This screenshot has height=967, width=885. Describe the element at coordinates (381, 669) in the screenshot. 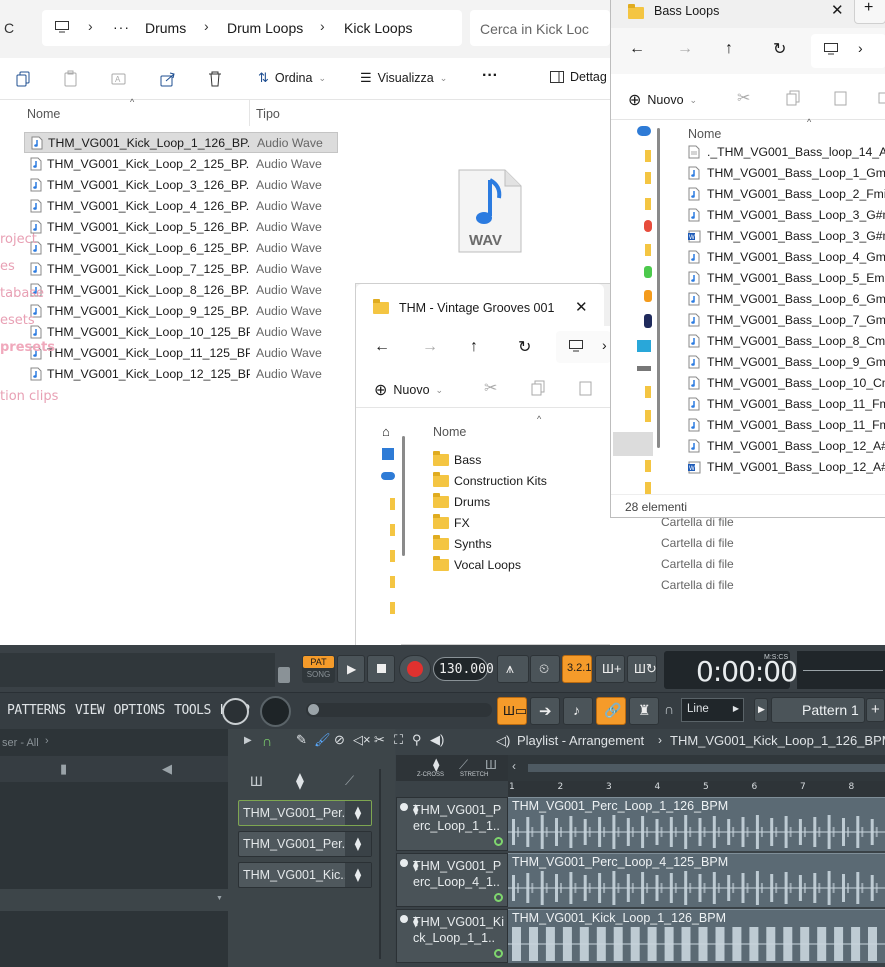

I see `stop-button` at that location.